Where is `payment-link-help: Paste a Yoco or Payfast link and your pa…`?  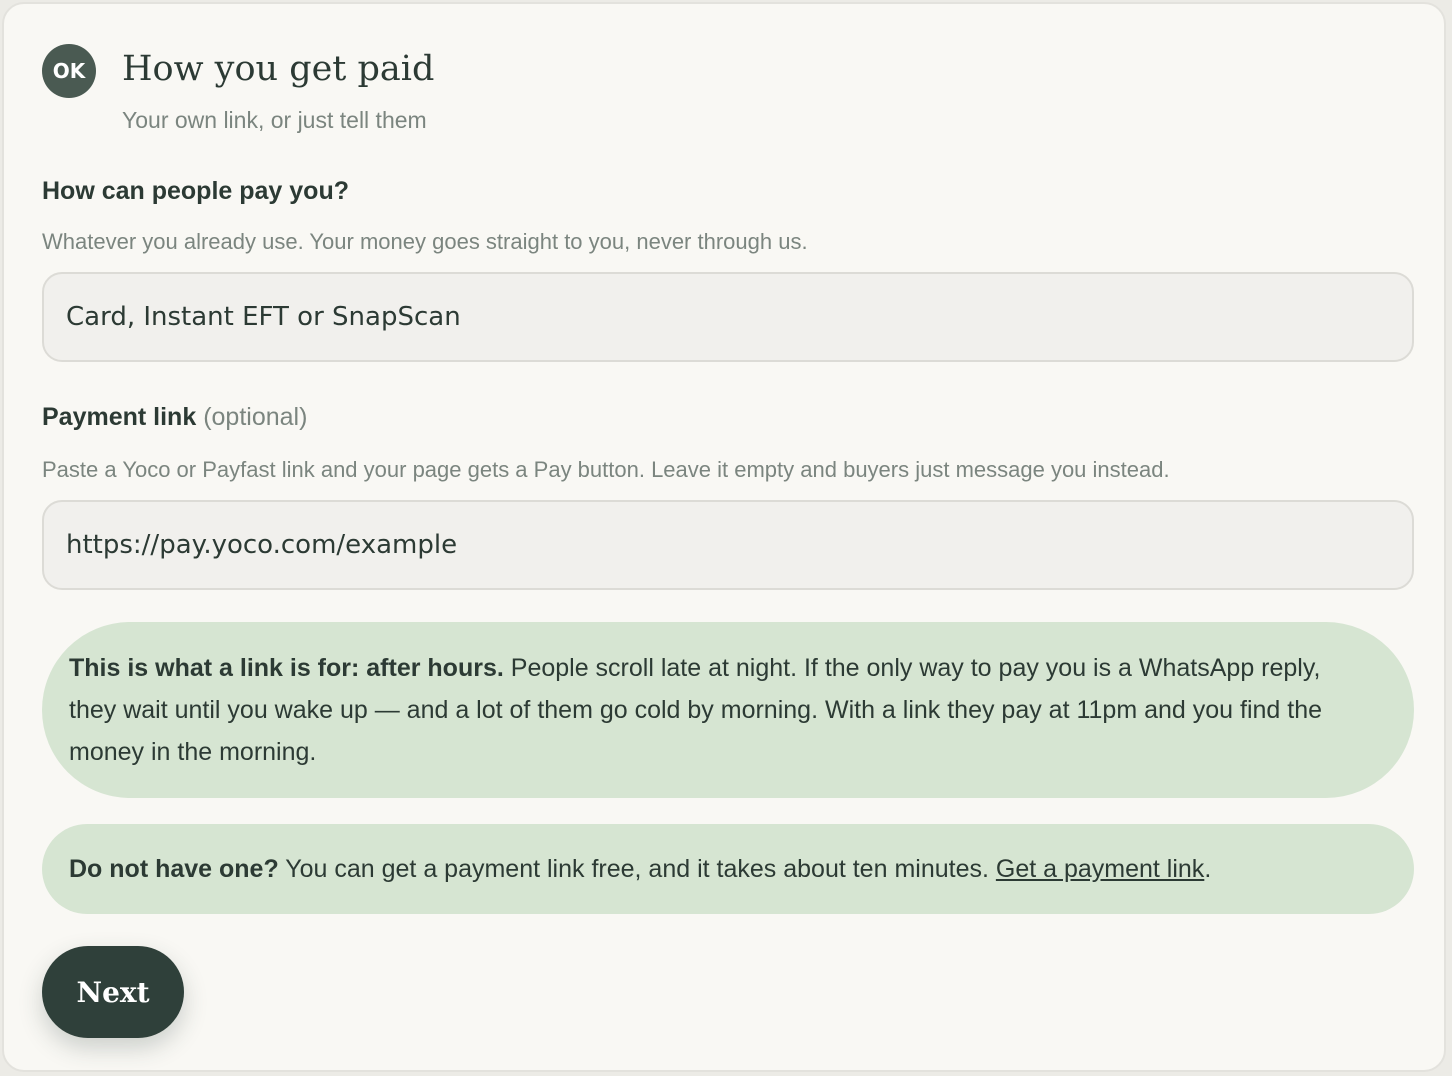
payment-link-help: Paste a Yoco or Payfast link and your pa… is located at coordinates (606, 469).